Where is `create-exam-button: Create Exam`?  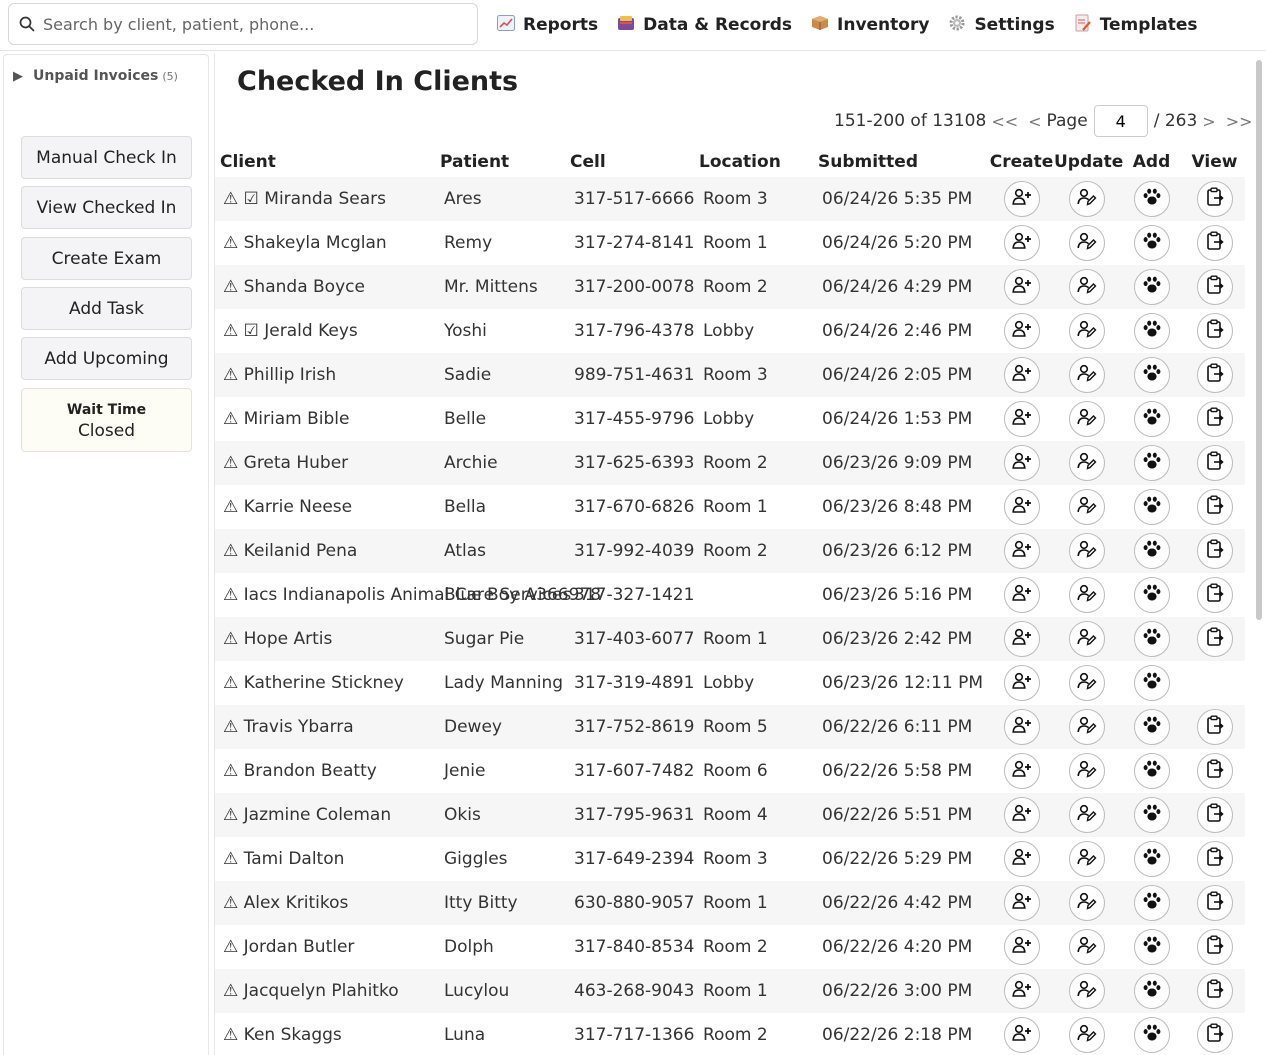 create-exam-button: Create Exam is located at coordinates (106, 258).